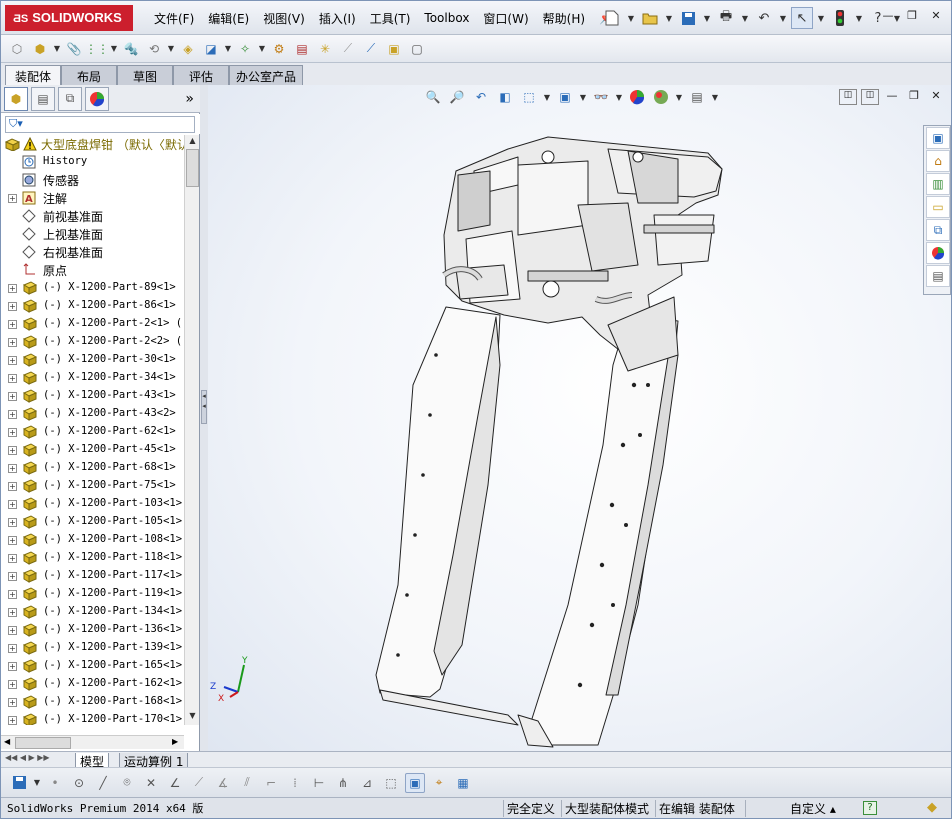 The image size is (952, 819). I want to click on measure-icon: ⌖, so click(439, 783).